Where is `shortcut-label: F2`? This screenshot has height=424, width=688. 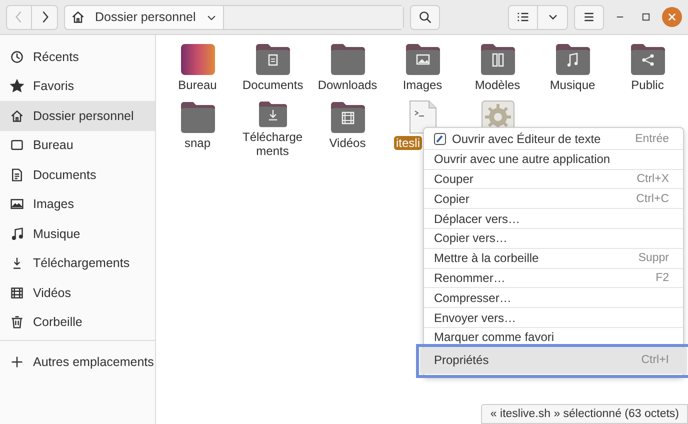 shortcut-label: F2 is located at coordinates (662, 278).